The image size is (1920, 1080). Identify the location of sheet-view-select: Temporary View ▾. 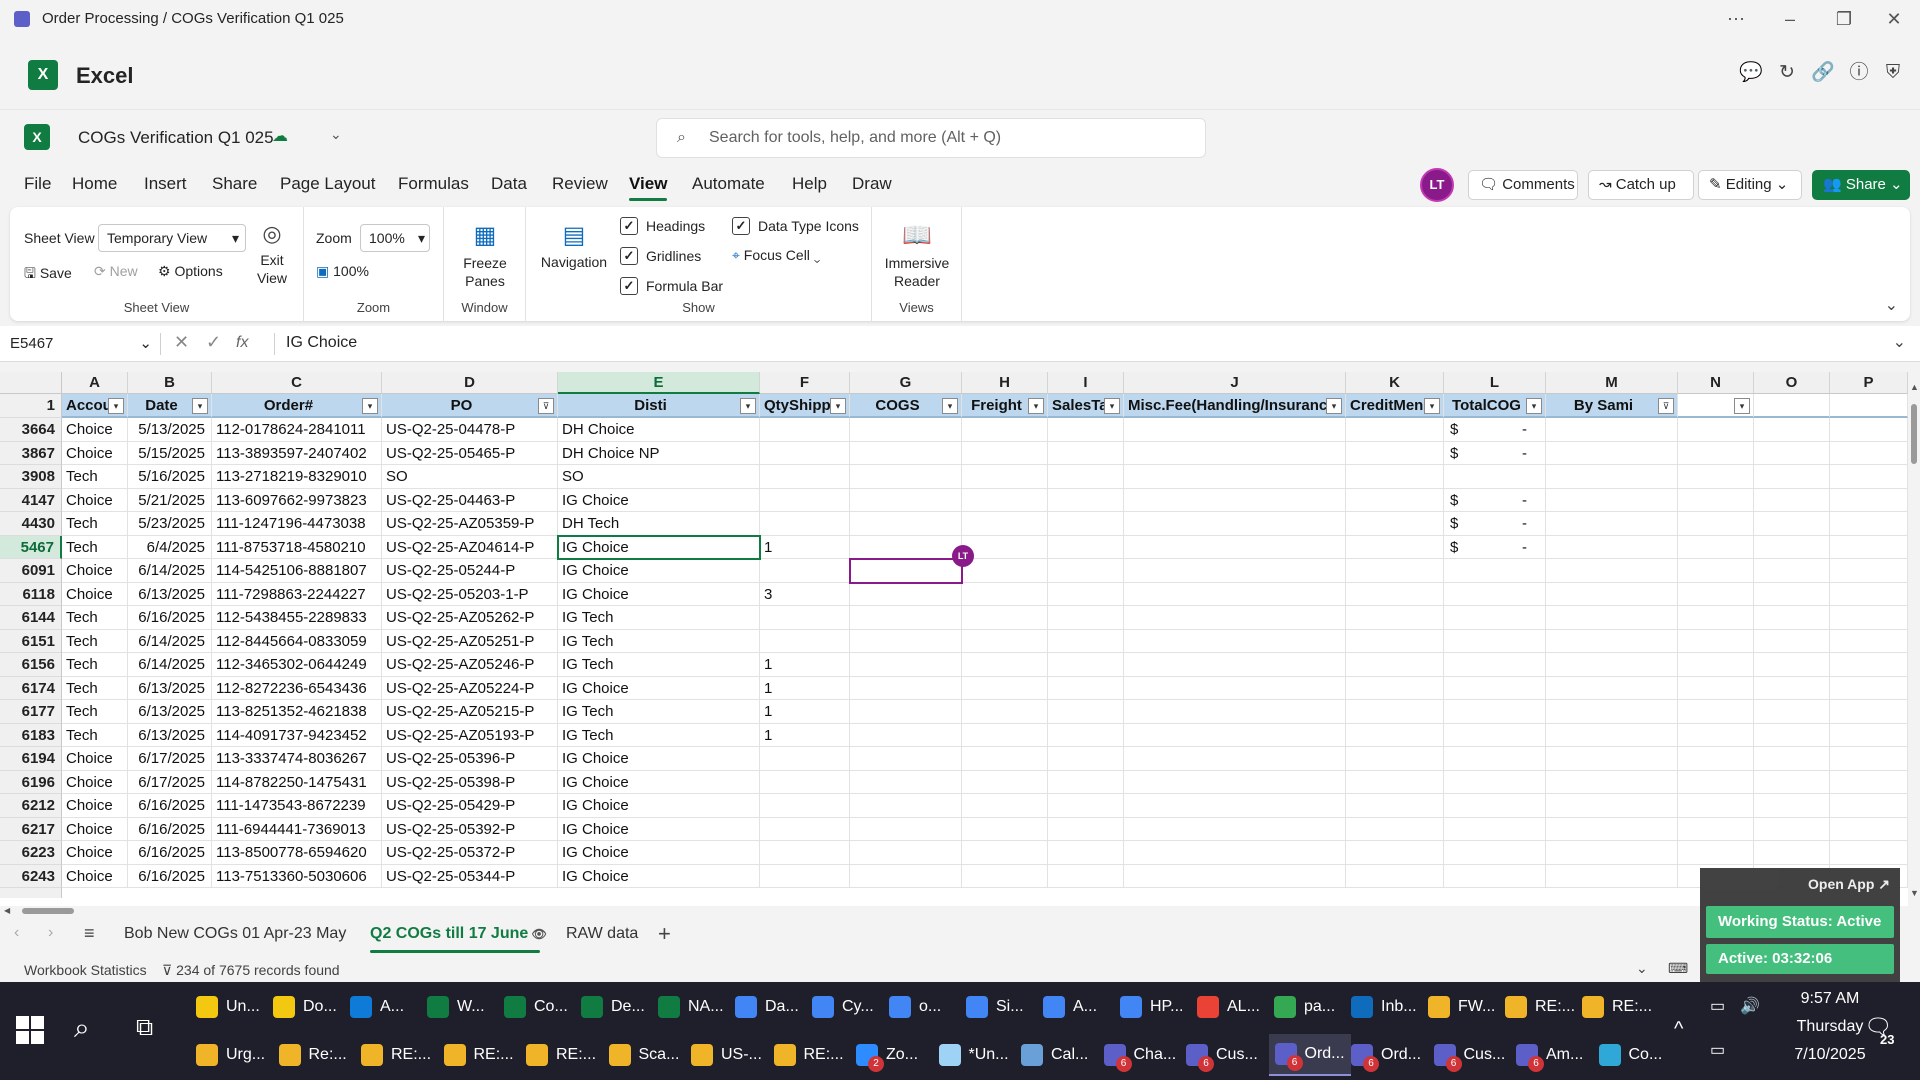
(172, 238).